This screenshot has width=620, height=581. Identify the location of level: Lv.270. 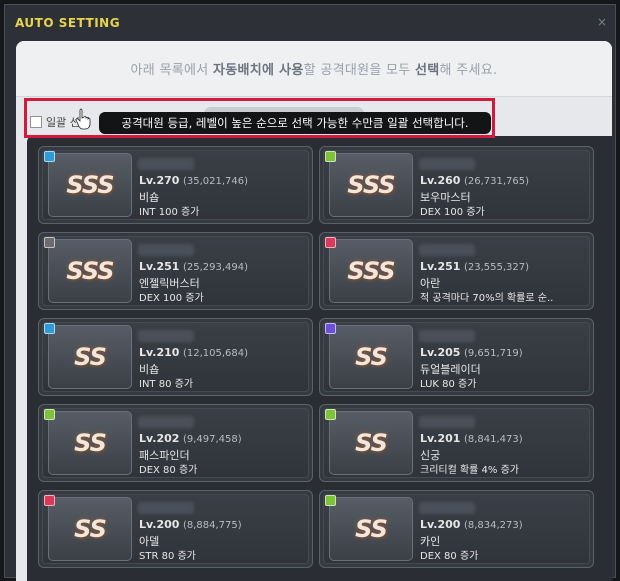
(159, 180).